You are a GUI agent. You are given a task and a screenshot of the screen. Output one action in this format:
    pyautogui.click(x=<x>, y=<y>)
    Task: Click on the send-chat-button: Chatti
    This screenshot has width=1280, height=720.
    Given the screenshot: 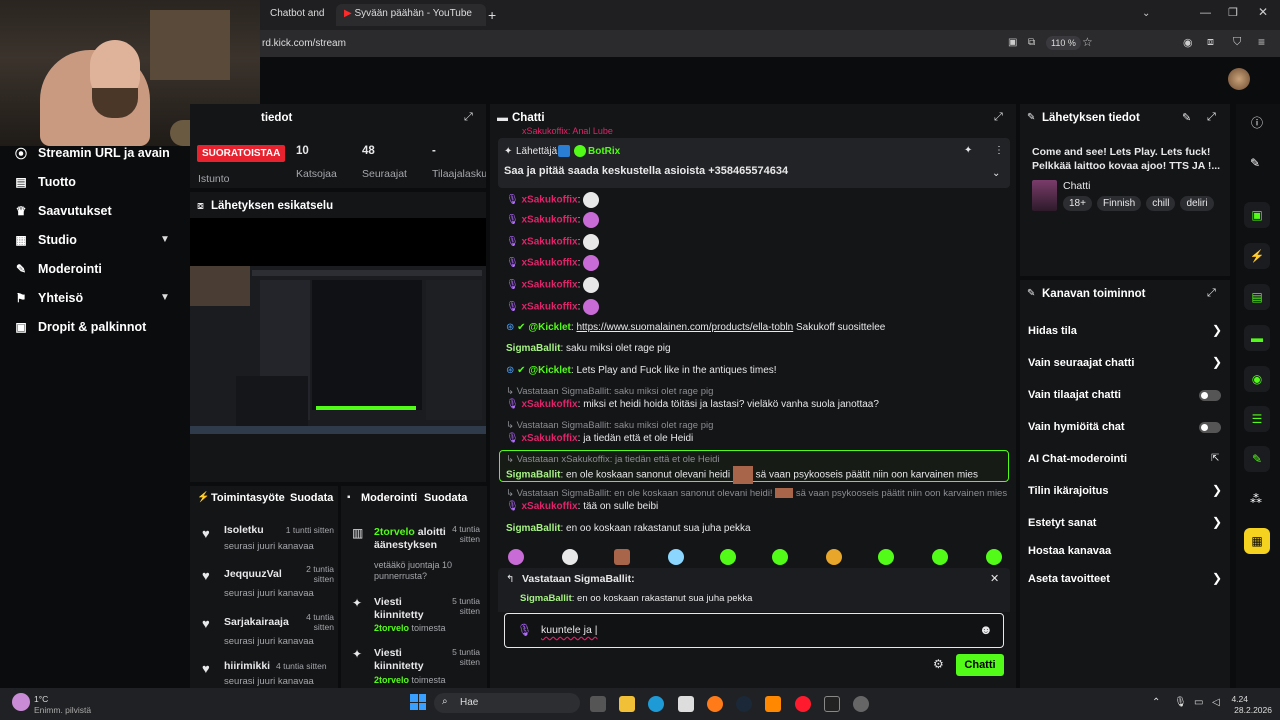 What is the action you would take?
    pyautogui.click(x=980, y=665)
    